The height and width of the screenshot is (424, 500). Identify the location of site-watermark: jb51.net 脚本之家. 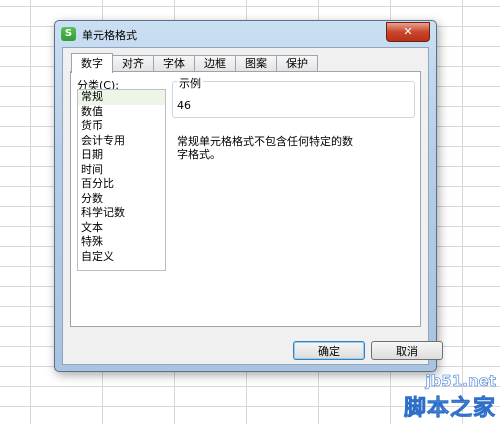
(450, 397).